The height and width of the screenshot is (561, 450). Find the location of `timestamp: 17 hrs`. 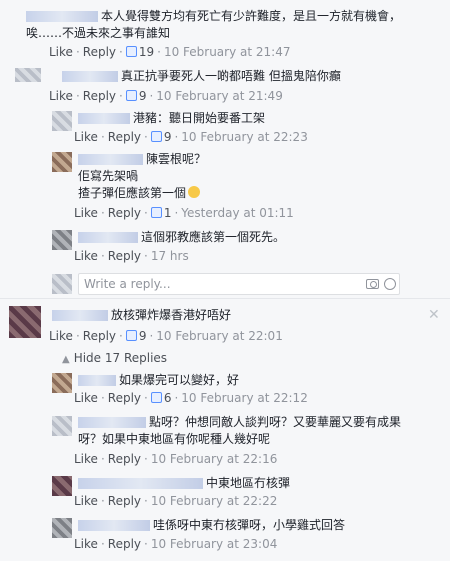

timestamp: 17 hrs is located at coordinates (170, 256).